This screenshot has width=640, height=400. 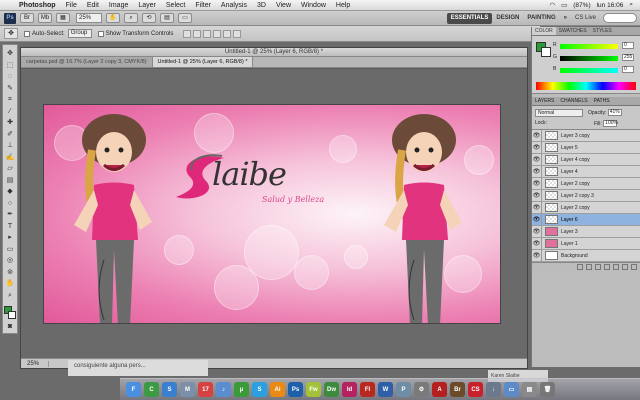 I want to click on rotate-view-button: ⟲, so click(x=149, y=18).